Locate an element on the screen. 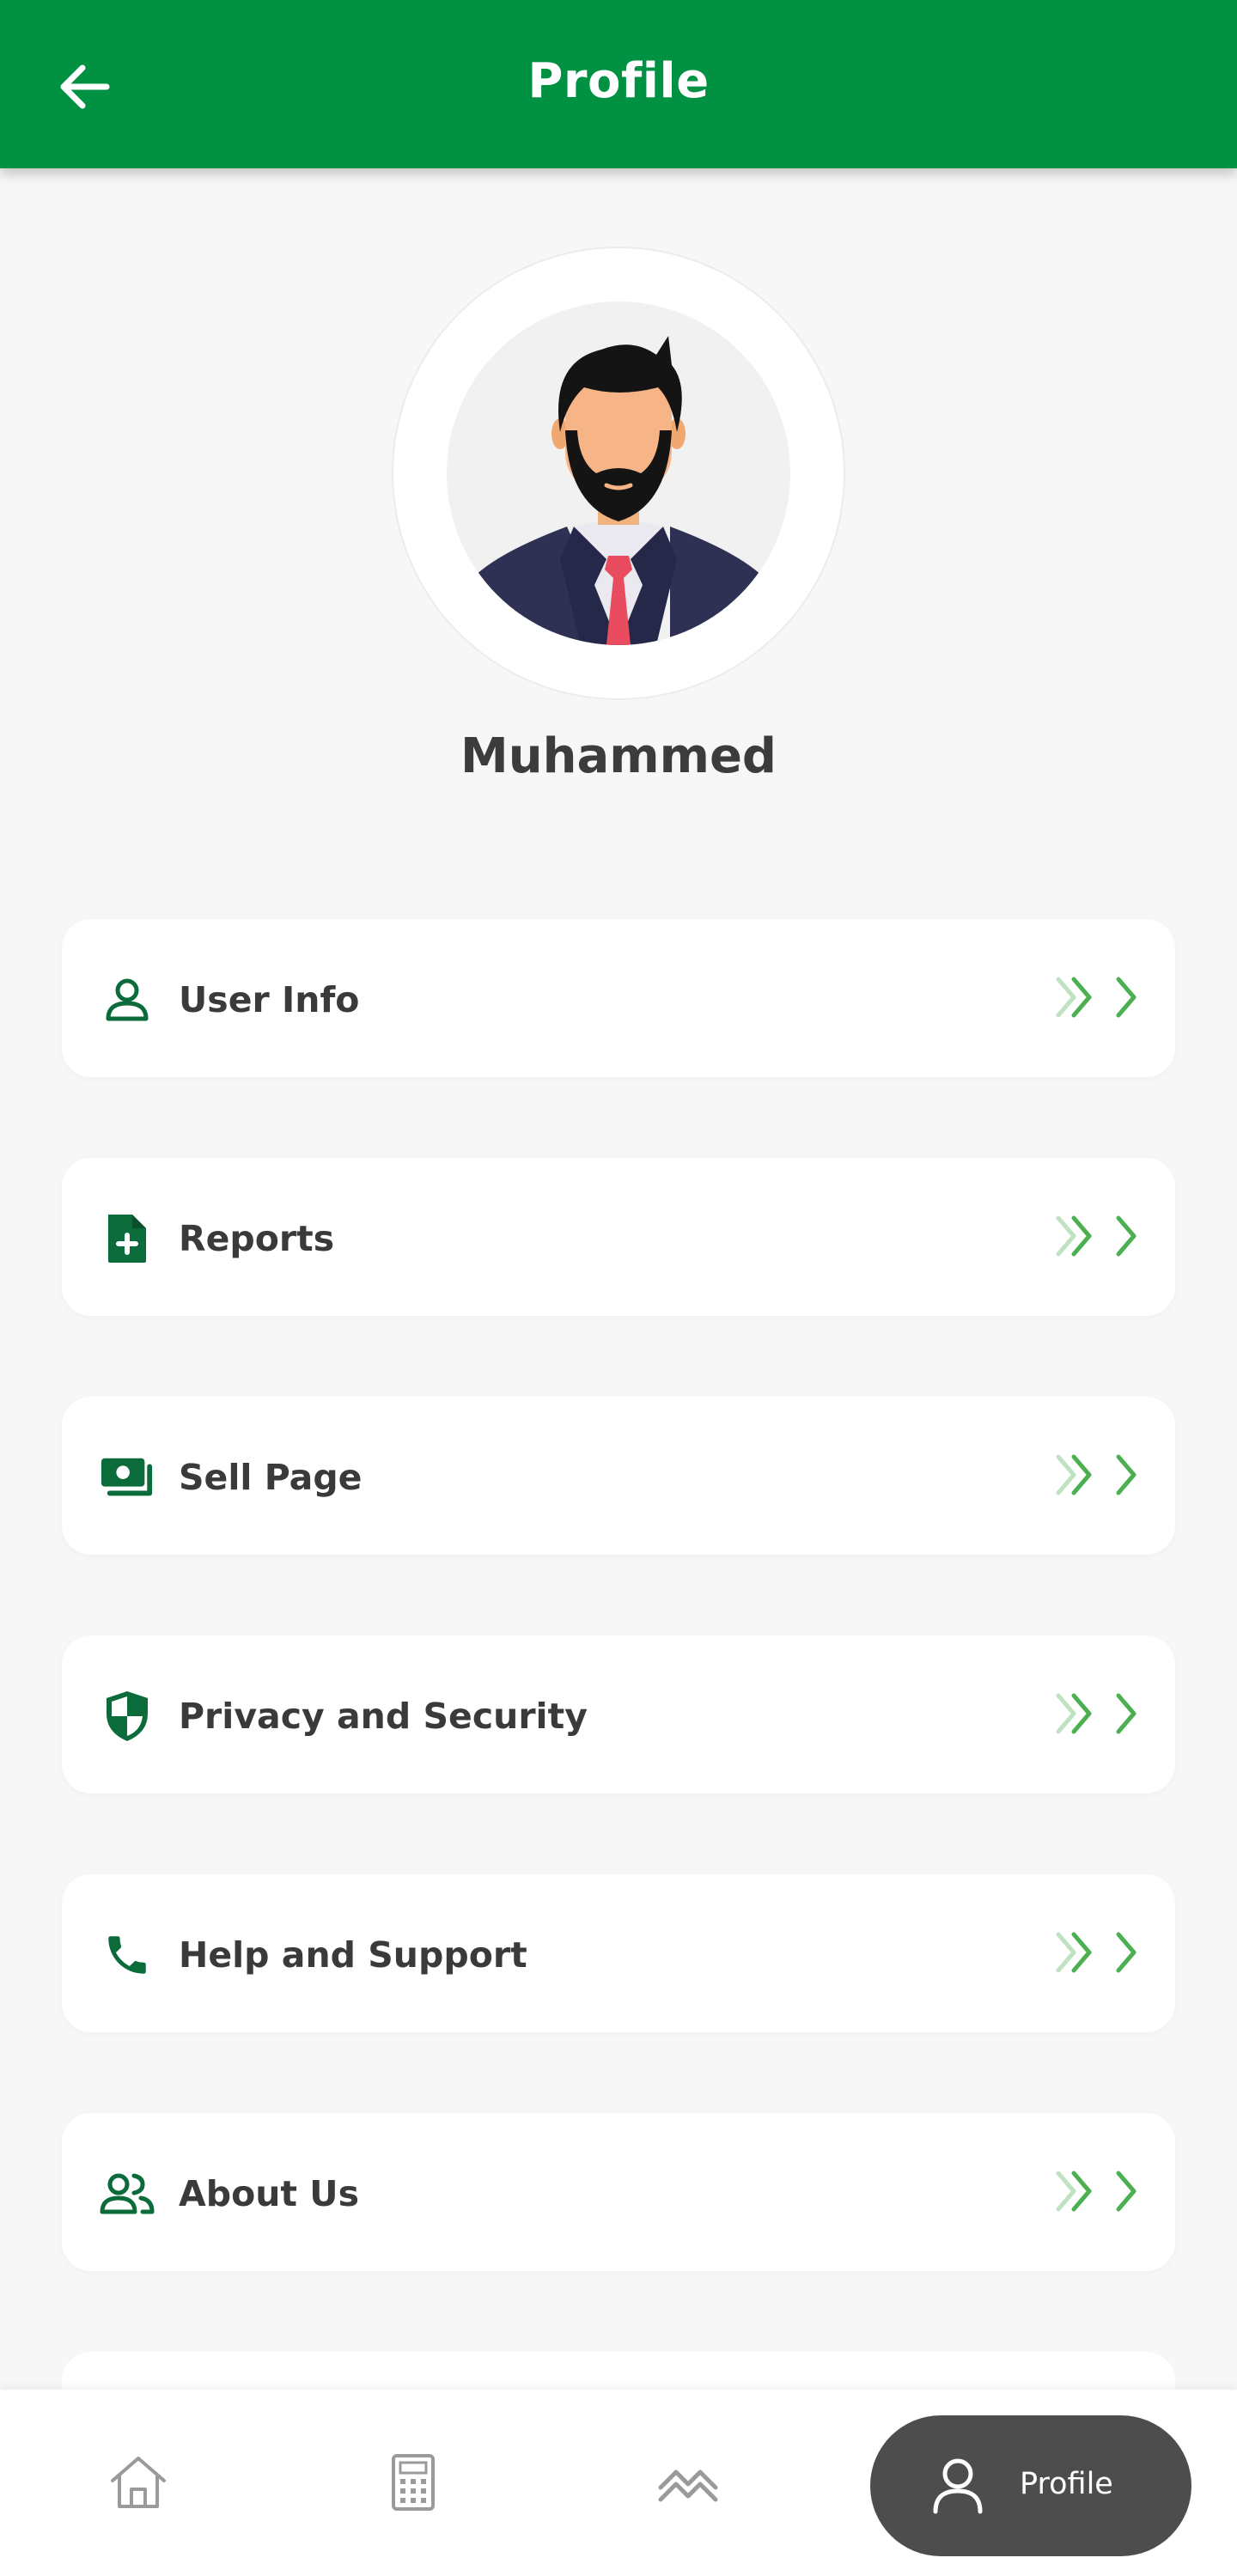  app-bar: Profile is located at coordinates (618, 84).